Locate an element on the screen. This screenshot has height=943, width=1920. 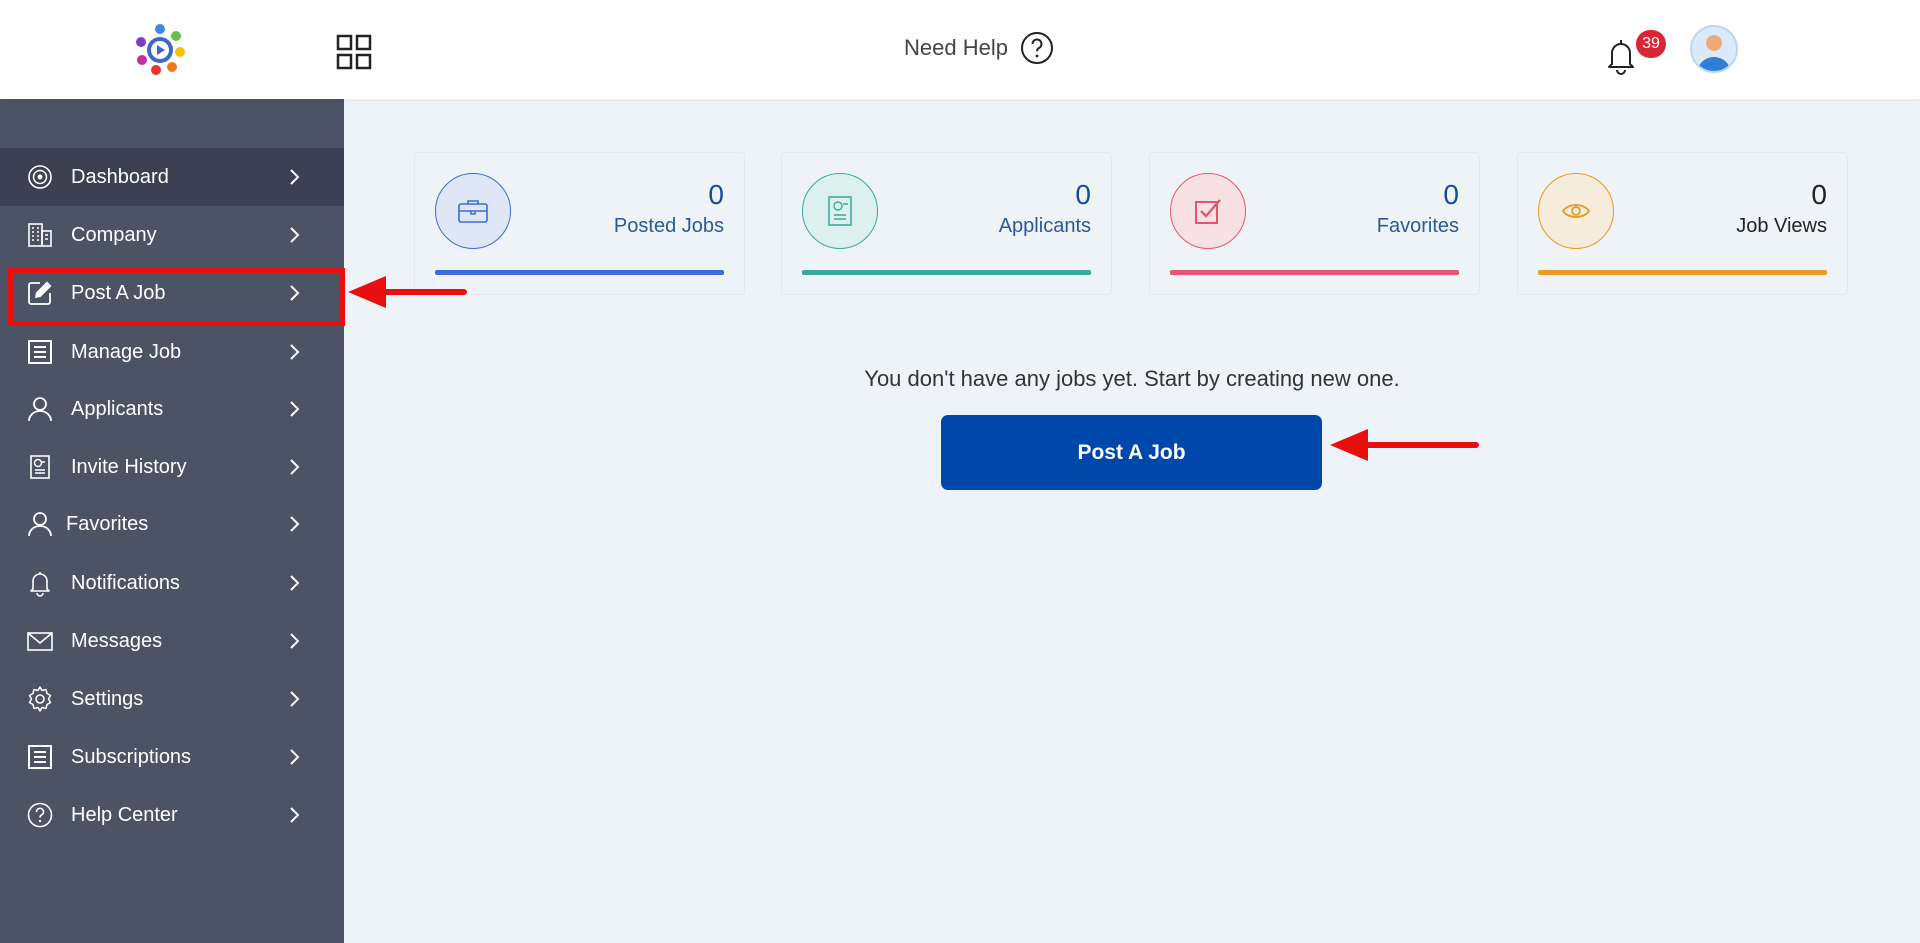
top-header: Need Help 39 is located at coordinates (960, 49).